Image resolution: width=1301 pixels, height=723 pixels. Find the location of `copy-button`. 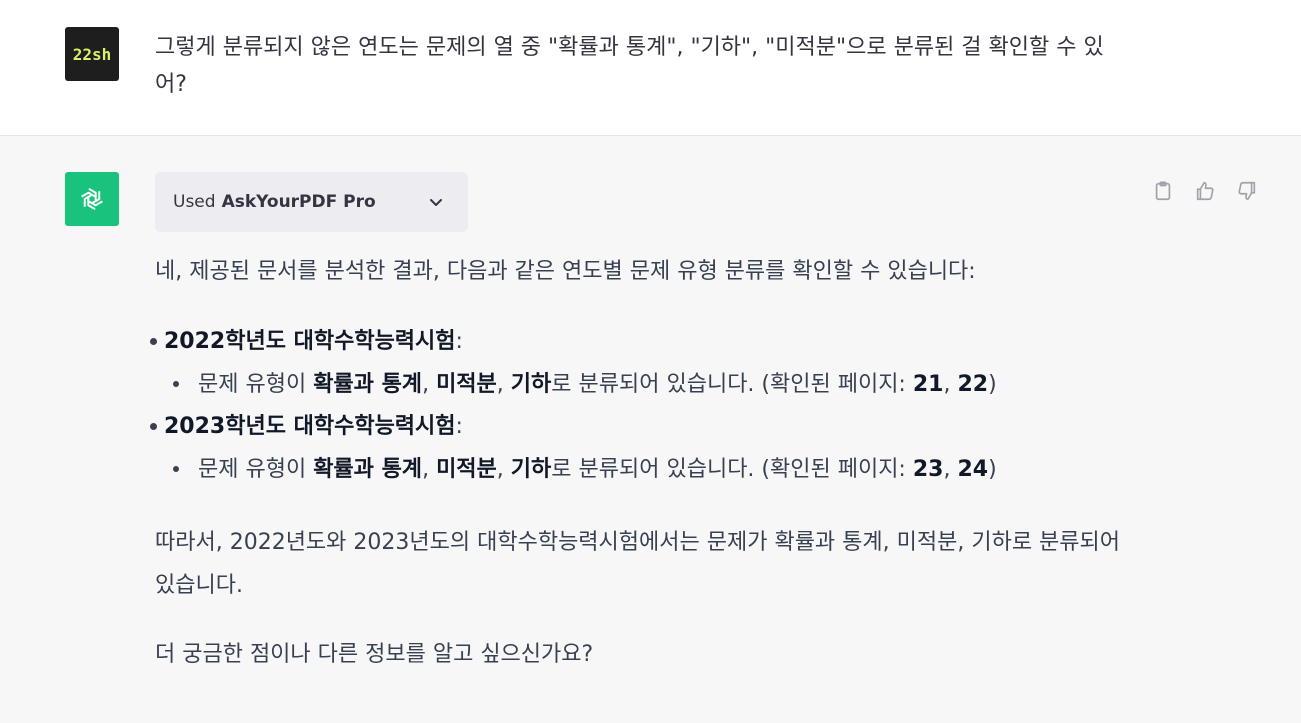

copy-button is located at coordinates (1163, 191).